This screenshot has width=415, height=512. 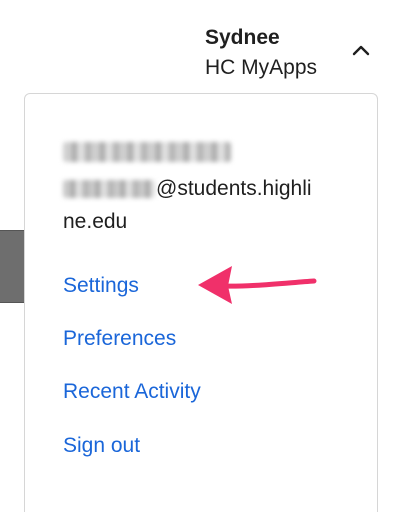 I want to click on sign-out-link: Sign out, so click(x=101, y=446).